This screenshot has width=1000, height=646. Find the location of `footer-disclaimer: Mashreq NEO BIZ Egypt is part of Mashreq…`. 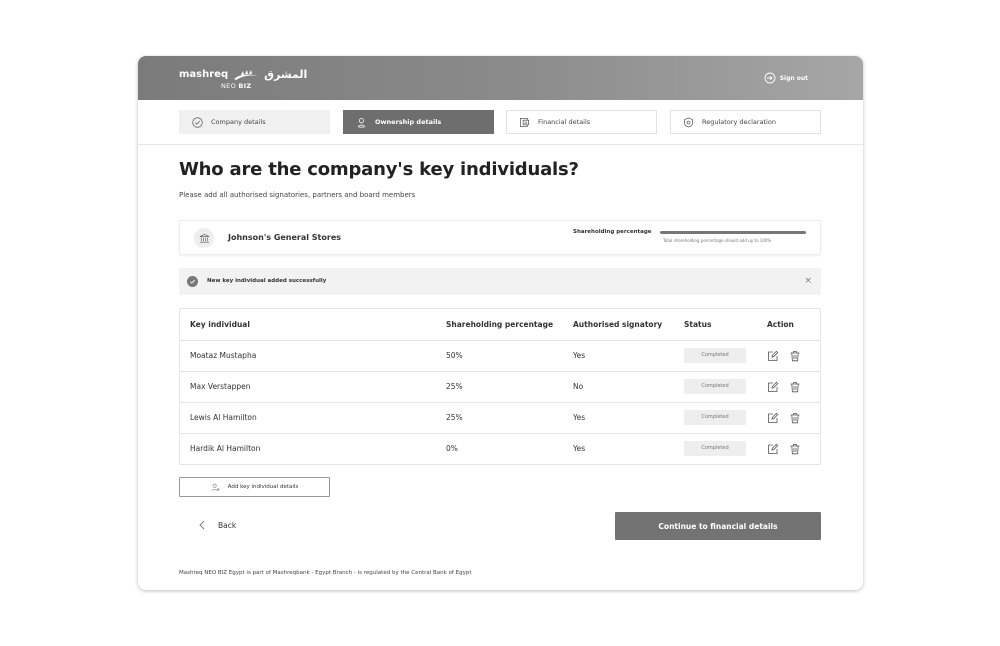

footer-disclaimer: Mashreq NEO BIZ Egypt is part of Mashreq… is located at coordinates (325, 573).